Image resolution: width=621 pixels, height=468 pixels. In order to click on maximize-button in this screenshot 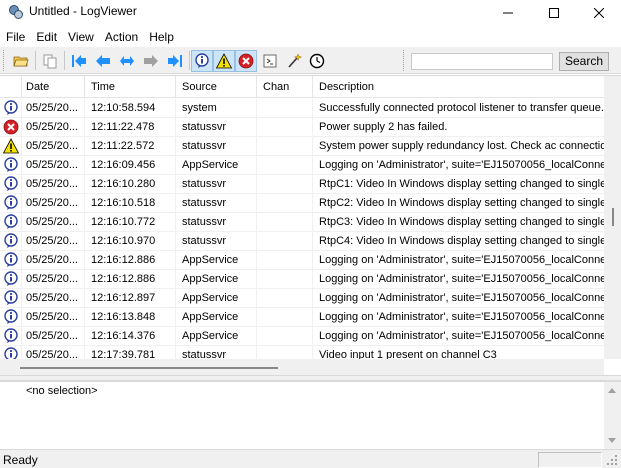, I will do `click(554, 12)`.